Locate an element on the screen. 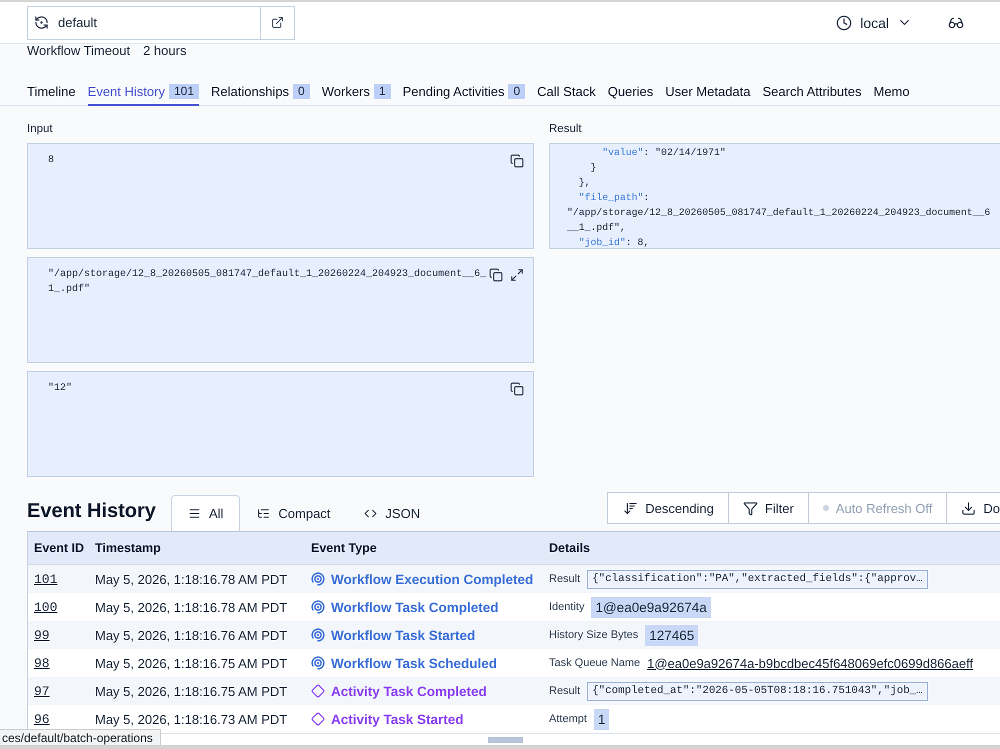 This screenshot has height=749, width=1000. json-line: __1_.pdf", is located at coordinates (596, 228).